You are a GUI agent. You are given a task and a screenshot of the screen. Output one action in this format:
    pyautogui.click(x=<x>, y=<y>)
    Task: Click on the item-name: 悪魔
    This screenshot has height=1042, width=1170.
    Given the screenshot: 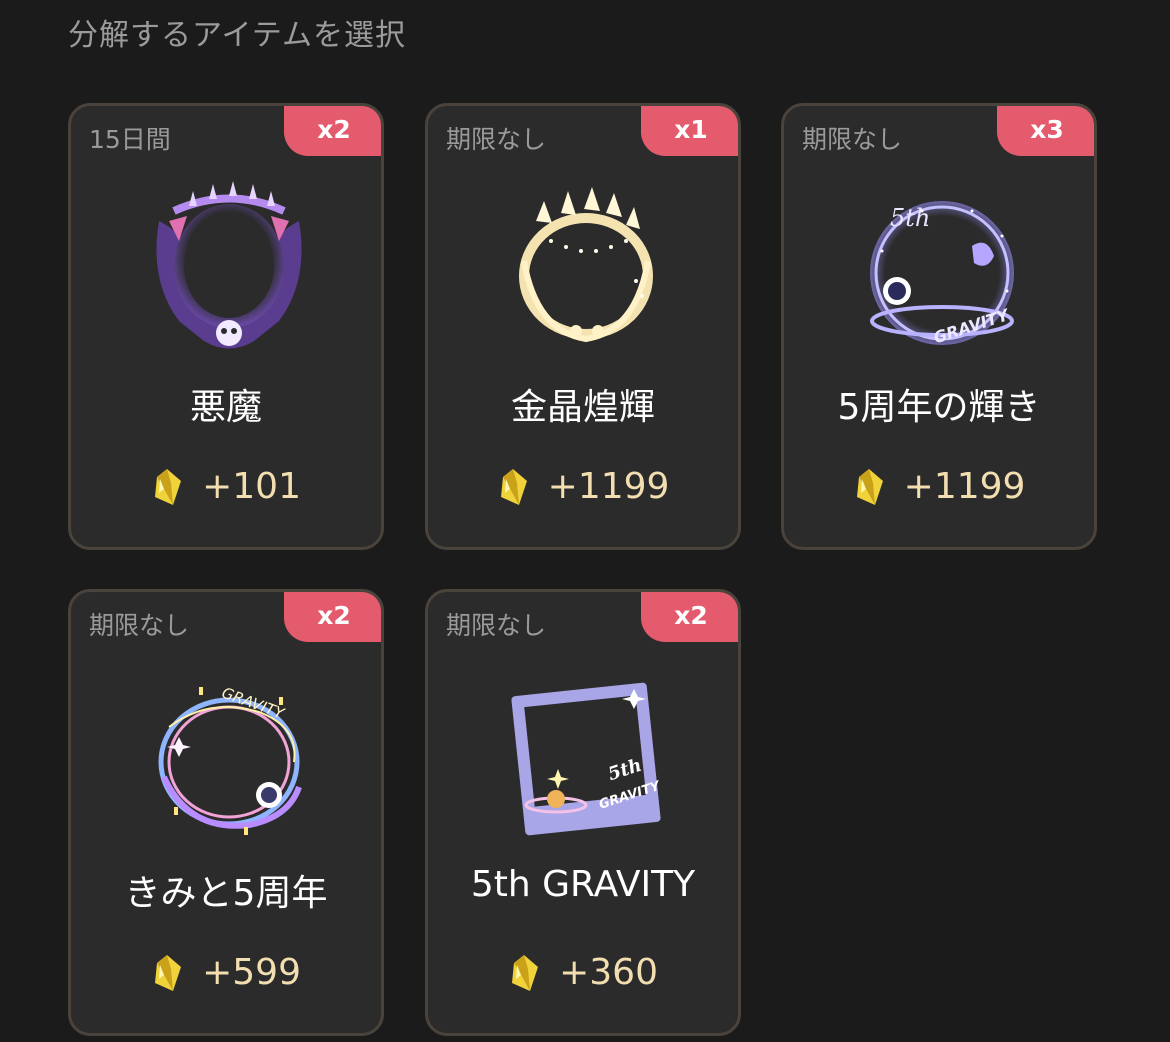 What is the action you would take?
    pyautogui.click(x=225, y=407)
    